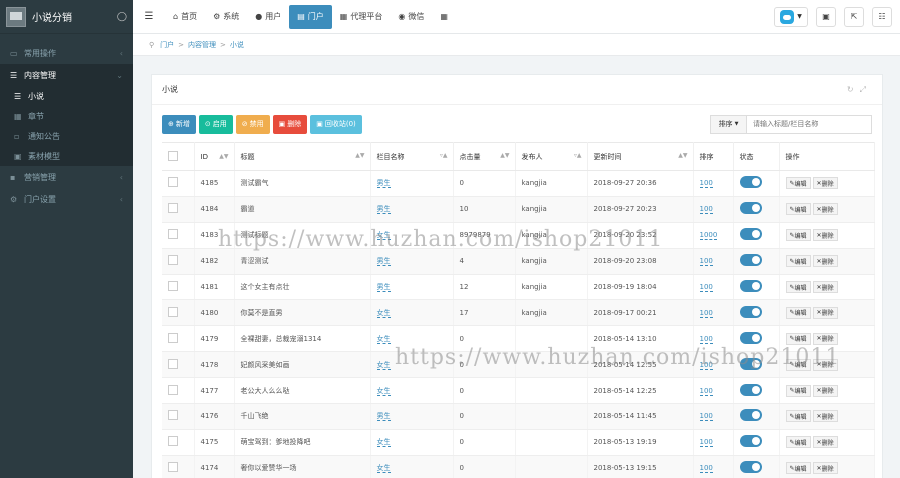 The height and width of the screenshot is (478, 900). I want to click on tab-user: ● 用户, so click(268, 17).